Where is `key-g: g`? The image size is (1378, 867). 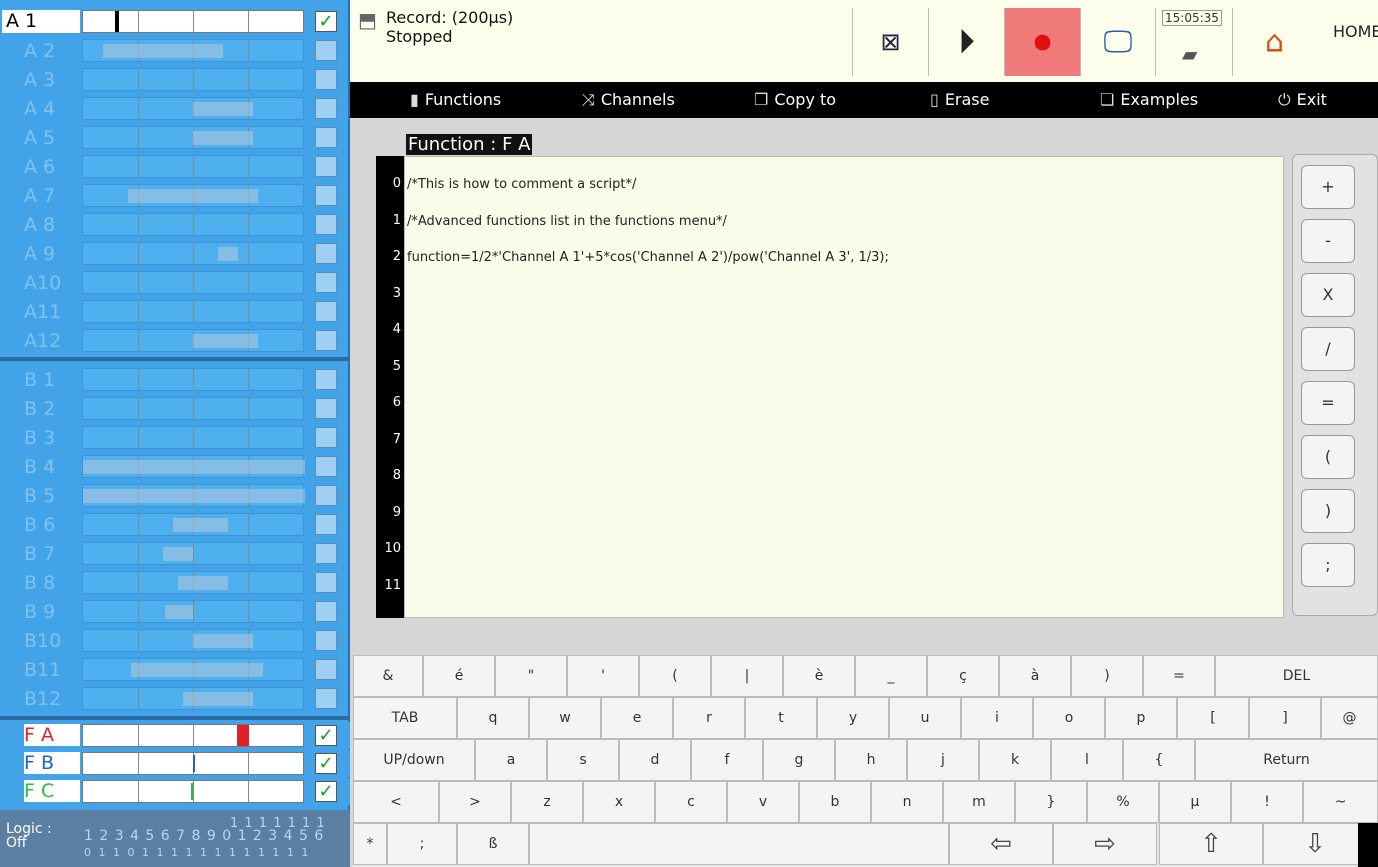 key-g: g is located at coordinates (799, 760).